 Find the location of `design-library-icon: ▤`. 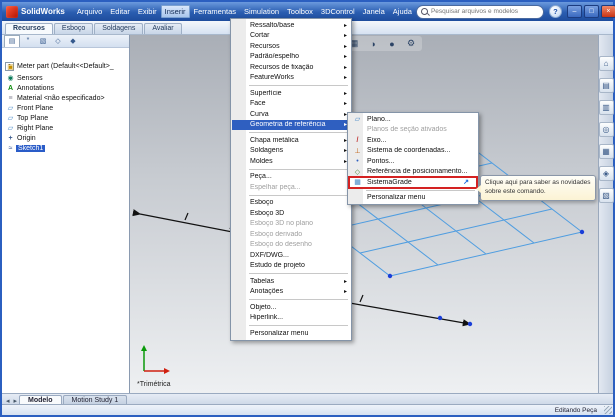

design-library-icon: ▤ is located at coordinates (606, 85).